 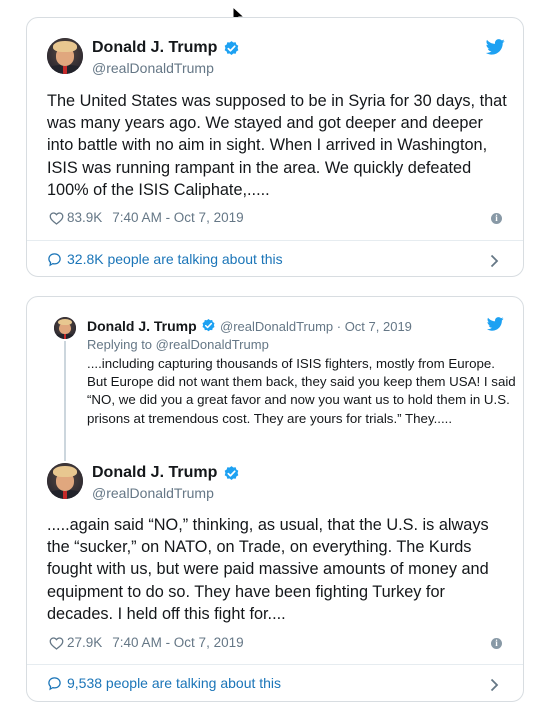 I want to click on talking-label: 9,538 people are talking about this, so click(x=174, y=683).